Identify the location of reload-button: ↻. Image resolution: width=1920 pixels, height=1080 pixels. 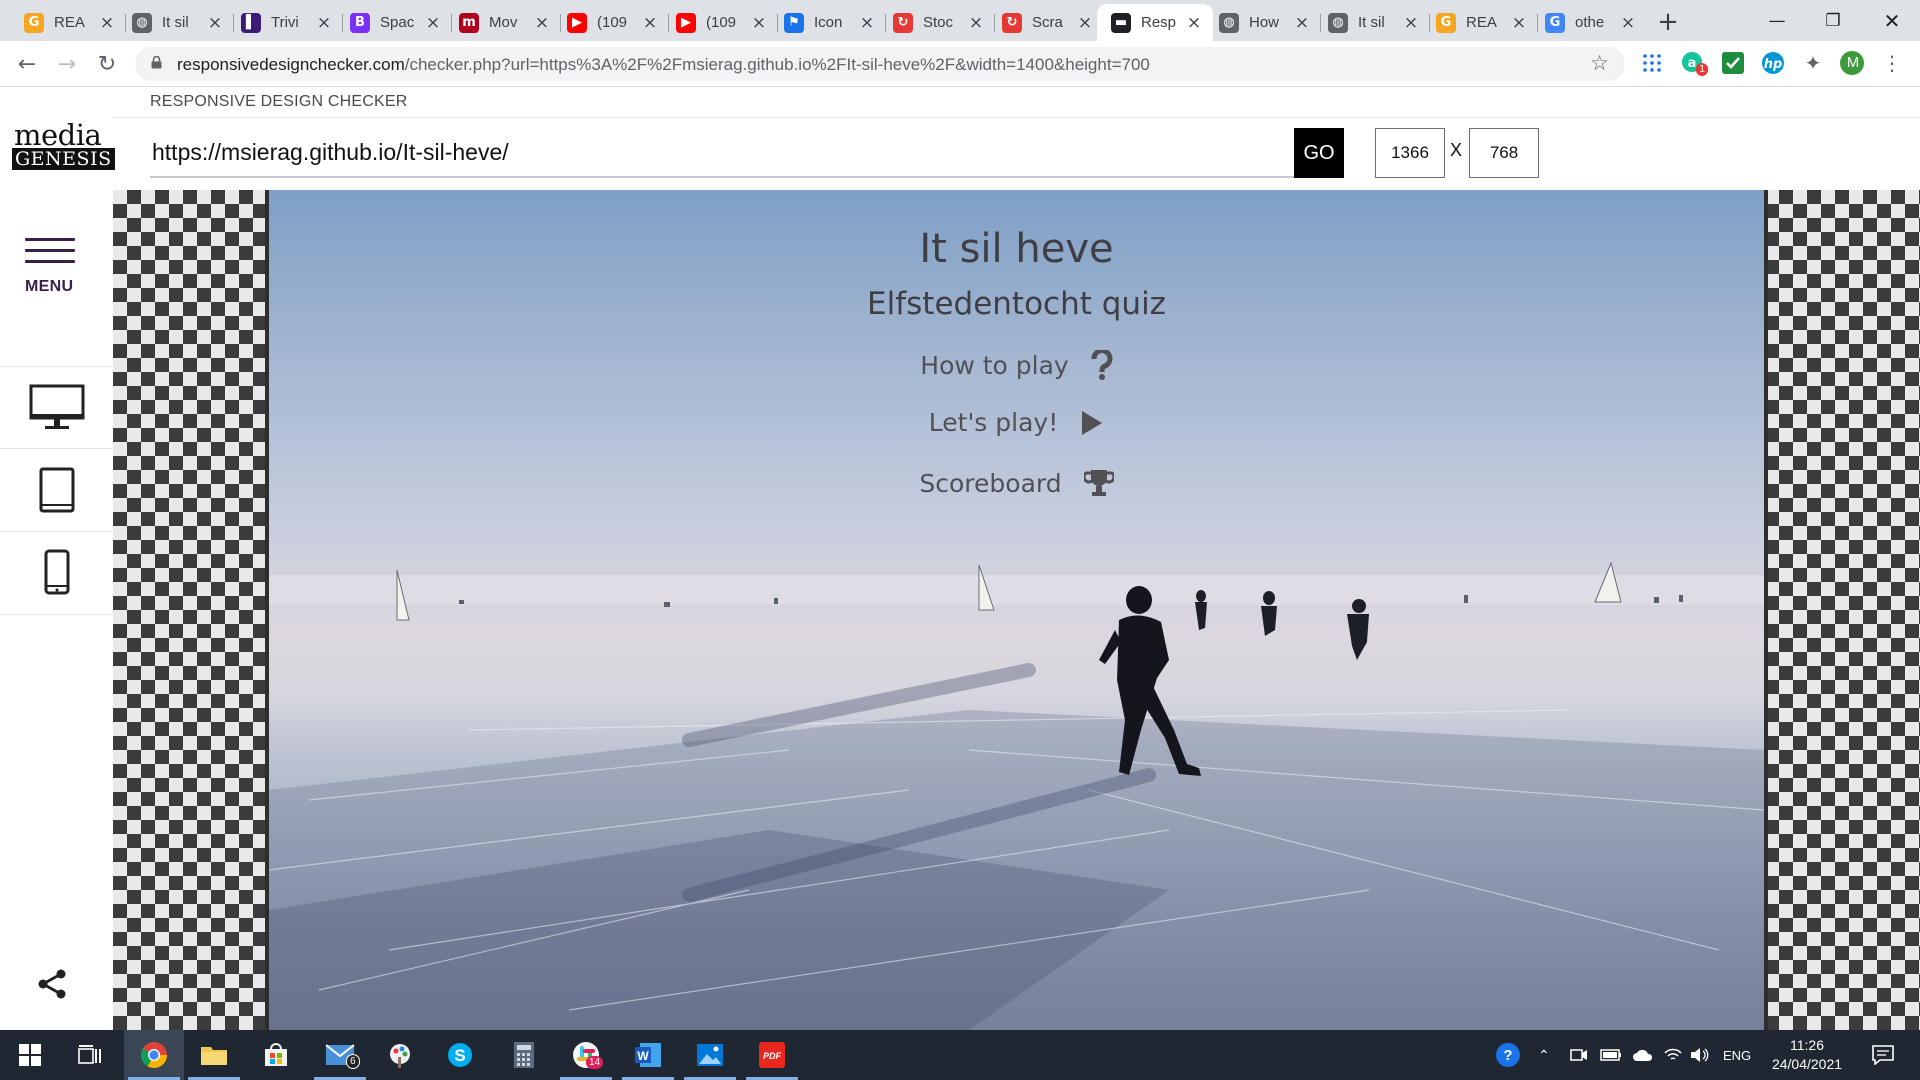
(107, 64).